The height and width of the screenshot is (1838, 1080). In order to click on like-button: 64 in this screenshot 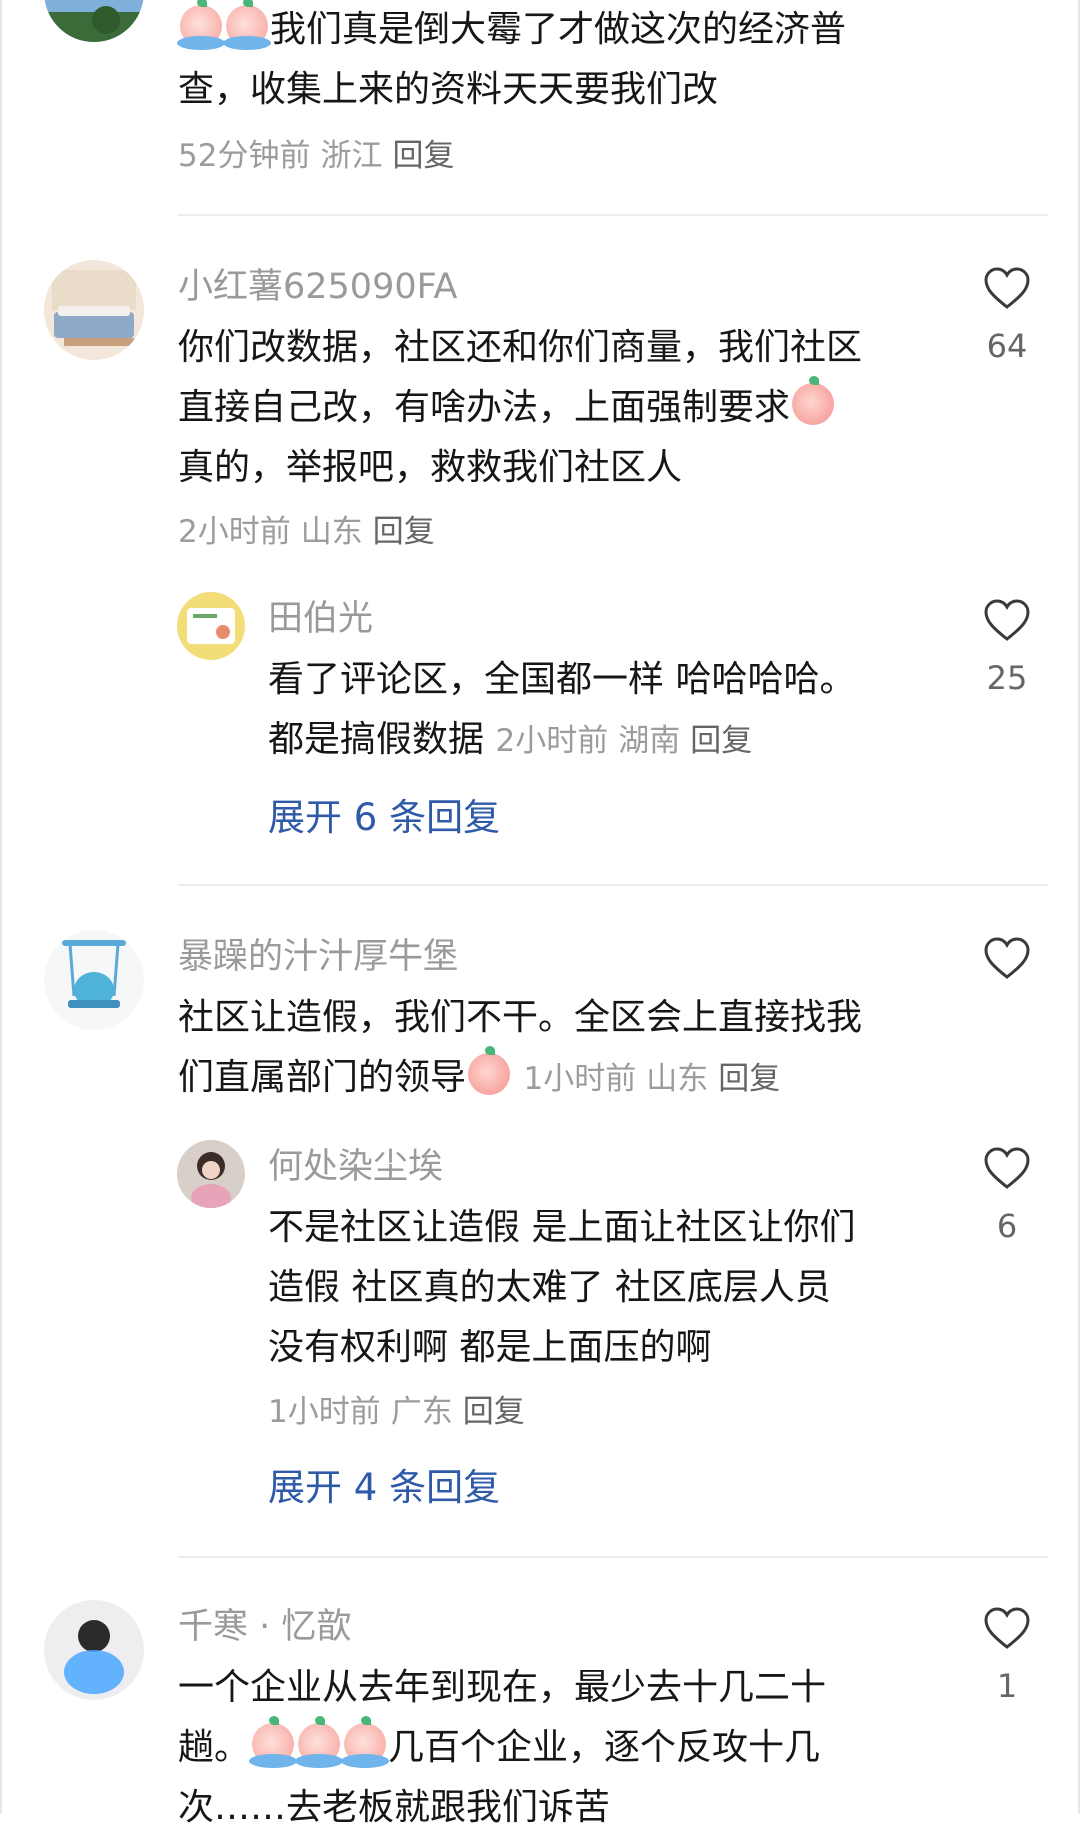, I will do `click(1007, 316)`.